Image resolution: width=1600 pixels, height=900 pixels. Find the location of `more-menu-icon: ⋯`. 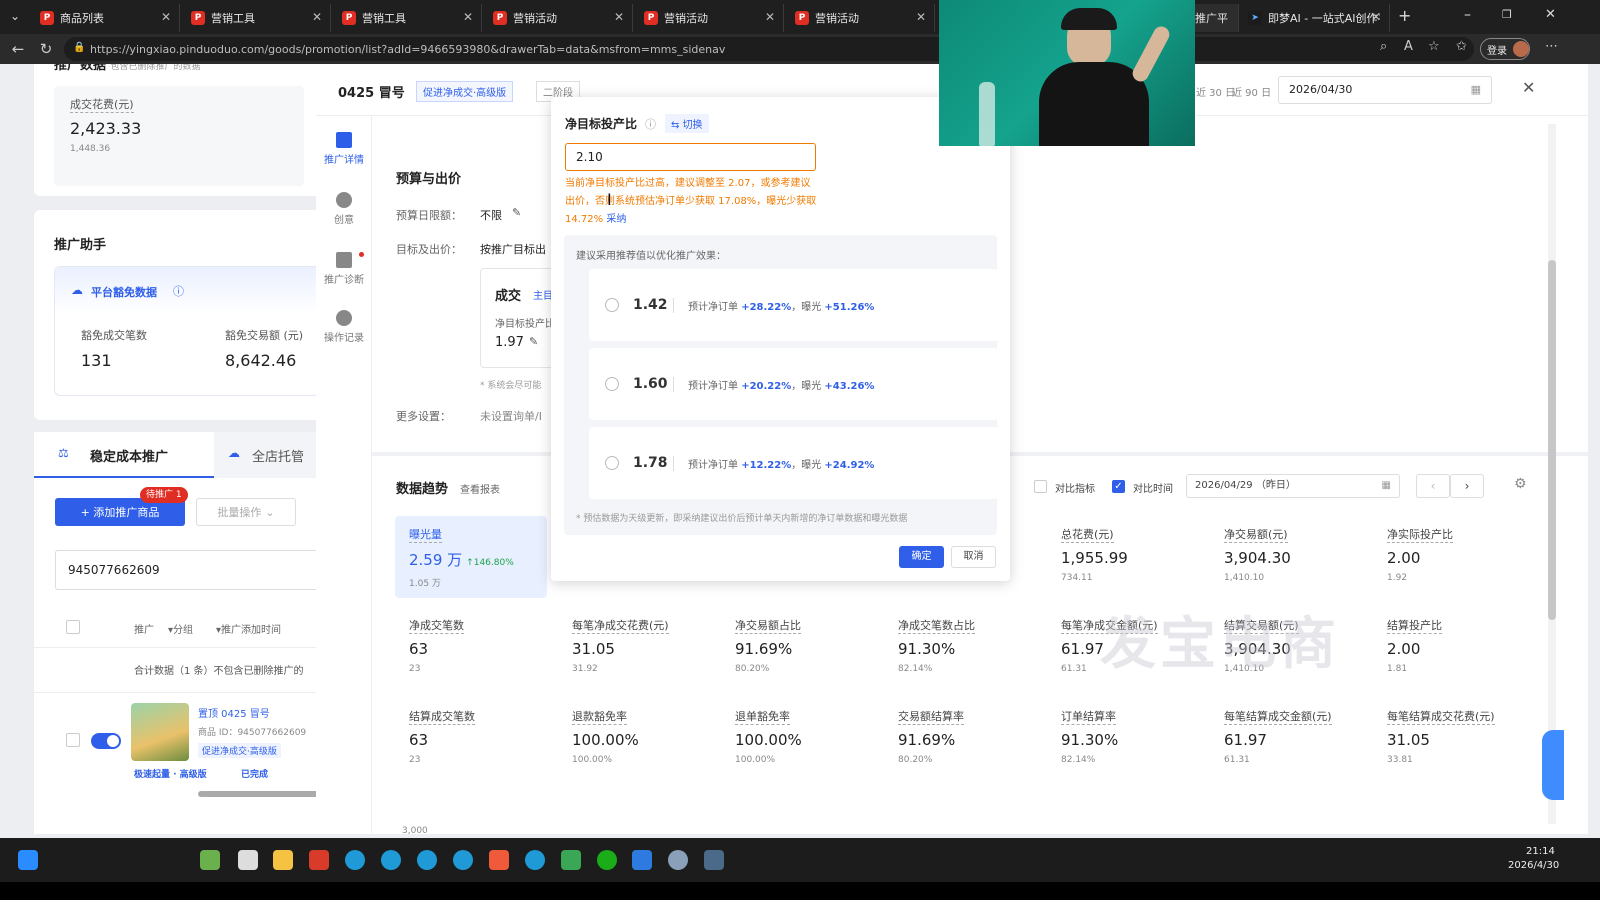

more-menu-icon: ⋯ is located at coordinates (1551, 46).